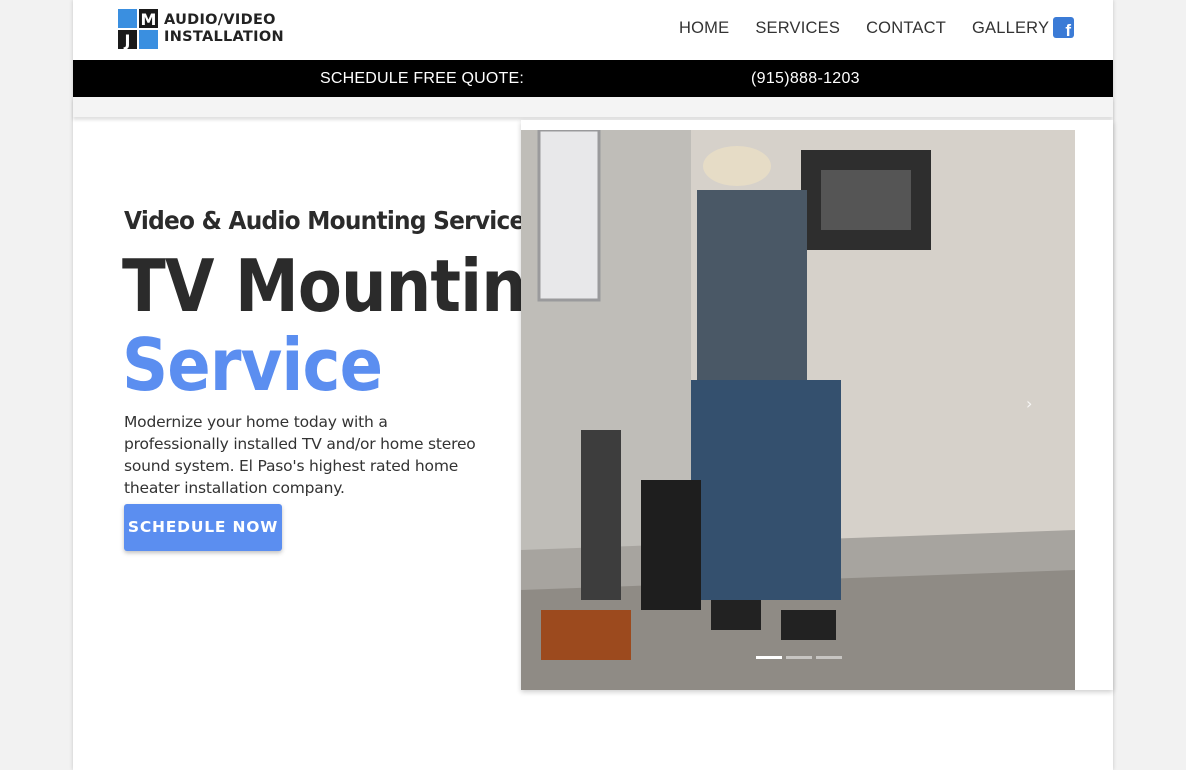  I want to click on hero-title-accent: Service, so click(252, 365).